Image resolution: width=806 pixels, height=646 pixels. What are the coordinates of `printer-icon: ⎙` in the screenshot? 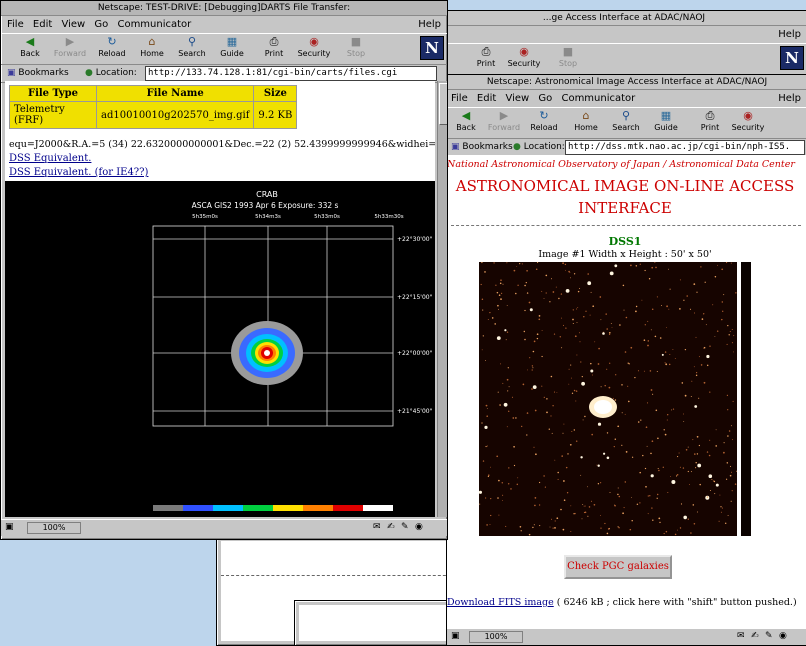 It's located at (274, 41).